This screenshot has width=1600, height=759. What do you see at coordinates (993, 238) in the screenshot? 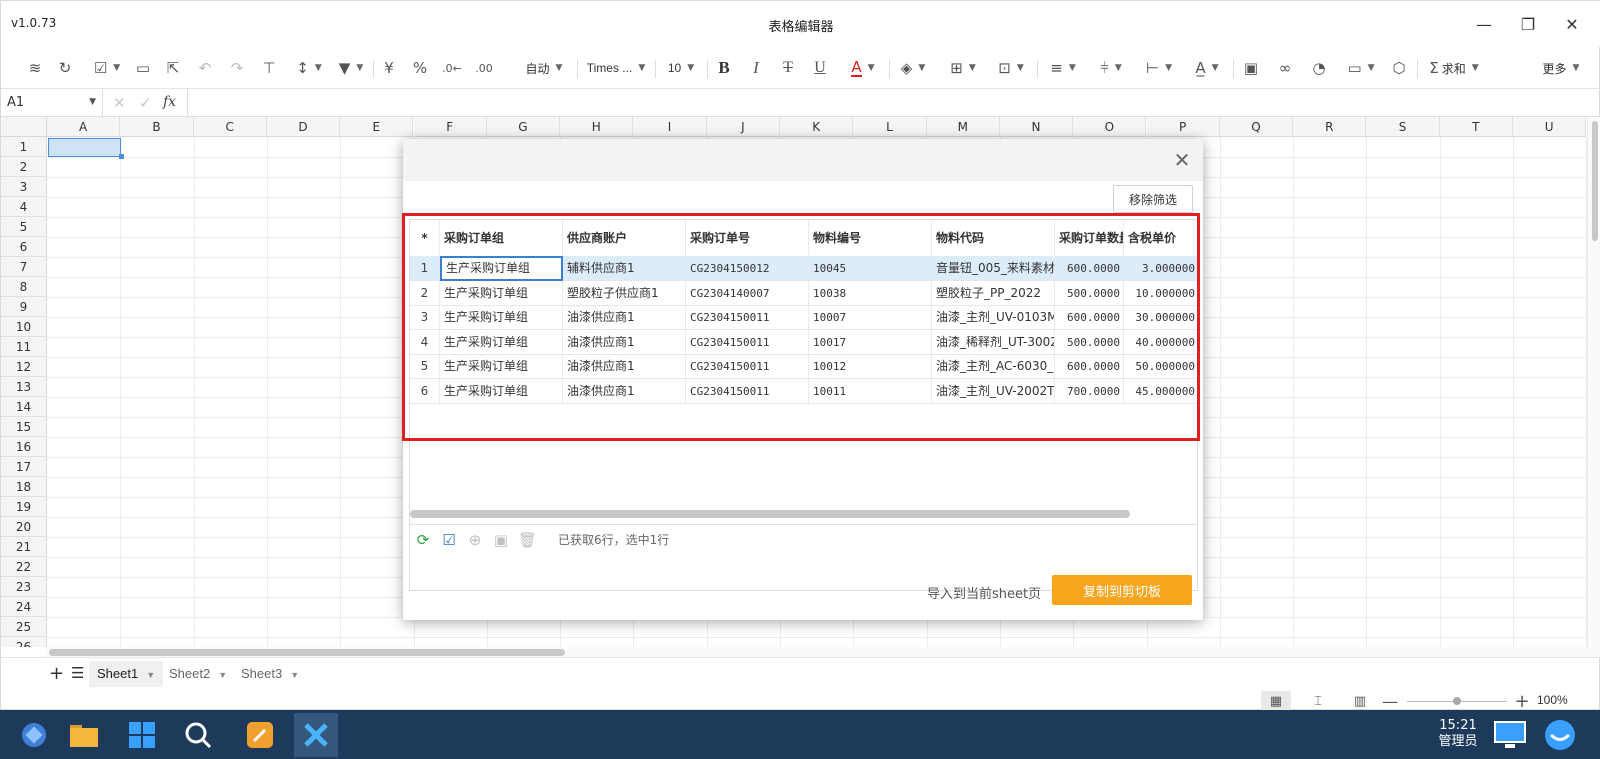
I see `table-column-header: 物料代码` at bounding box center [993, 238].